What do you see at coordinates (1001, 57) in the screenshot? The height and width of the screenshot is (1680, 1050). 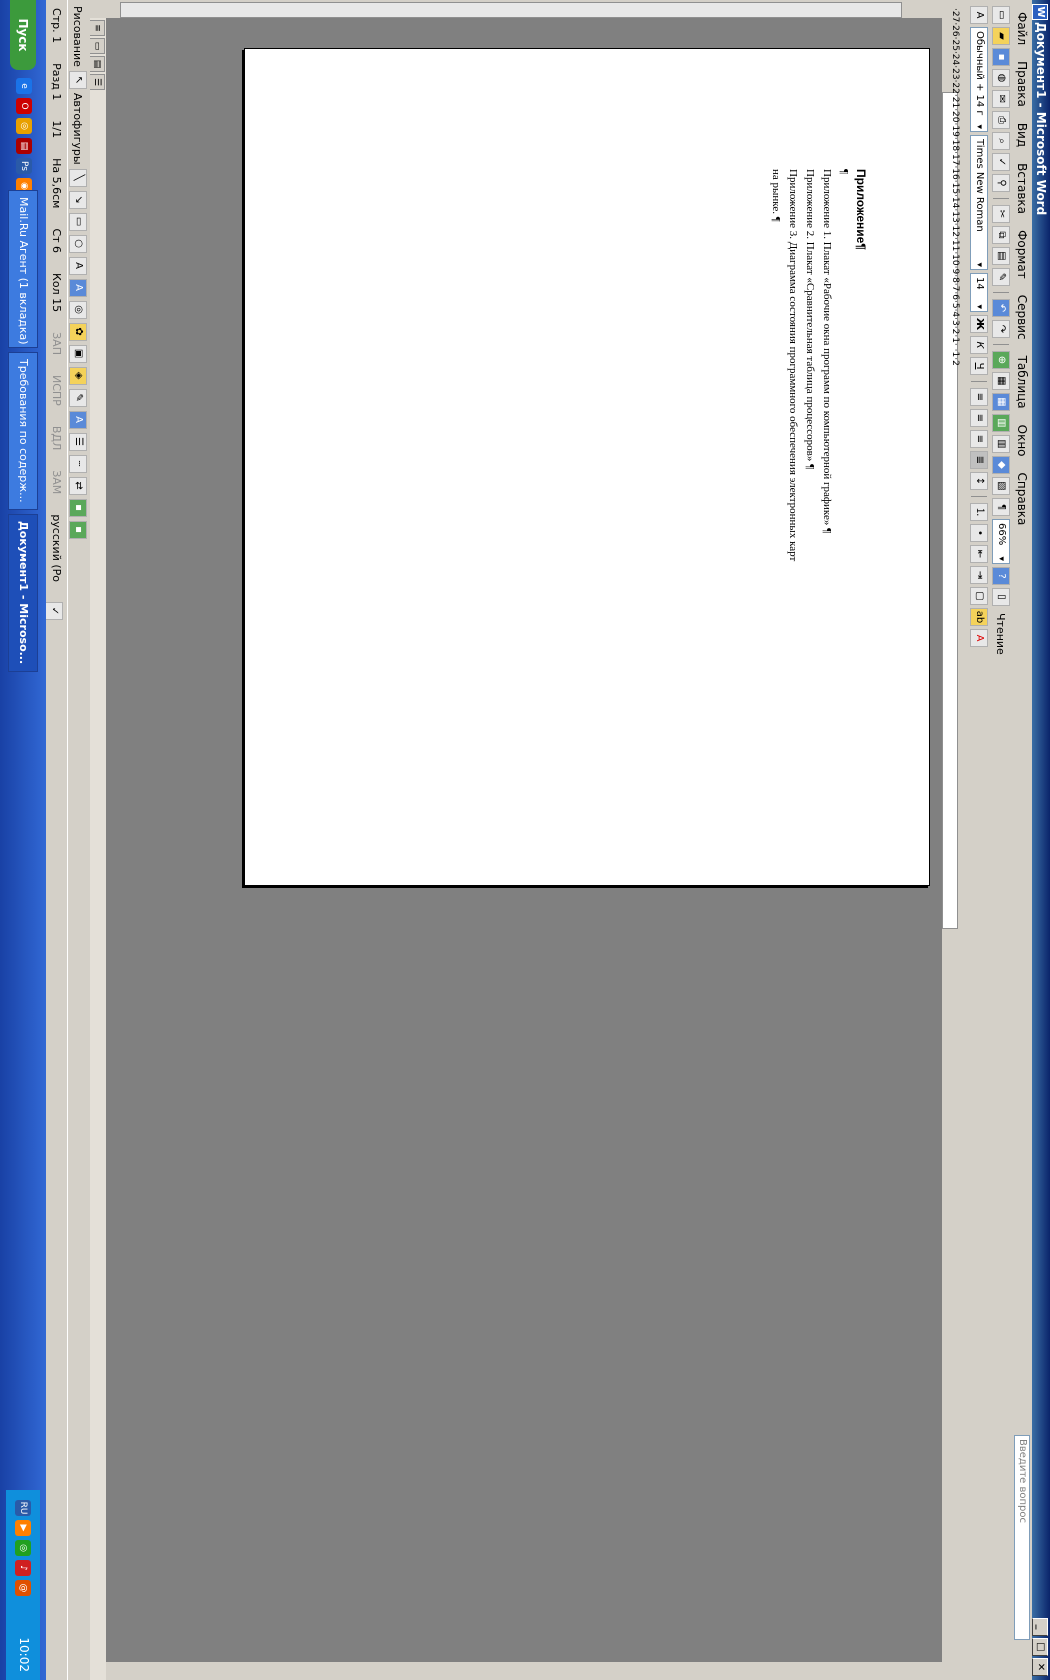 I see `save-icon: ▪` at bounding box center [1001, 57].